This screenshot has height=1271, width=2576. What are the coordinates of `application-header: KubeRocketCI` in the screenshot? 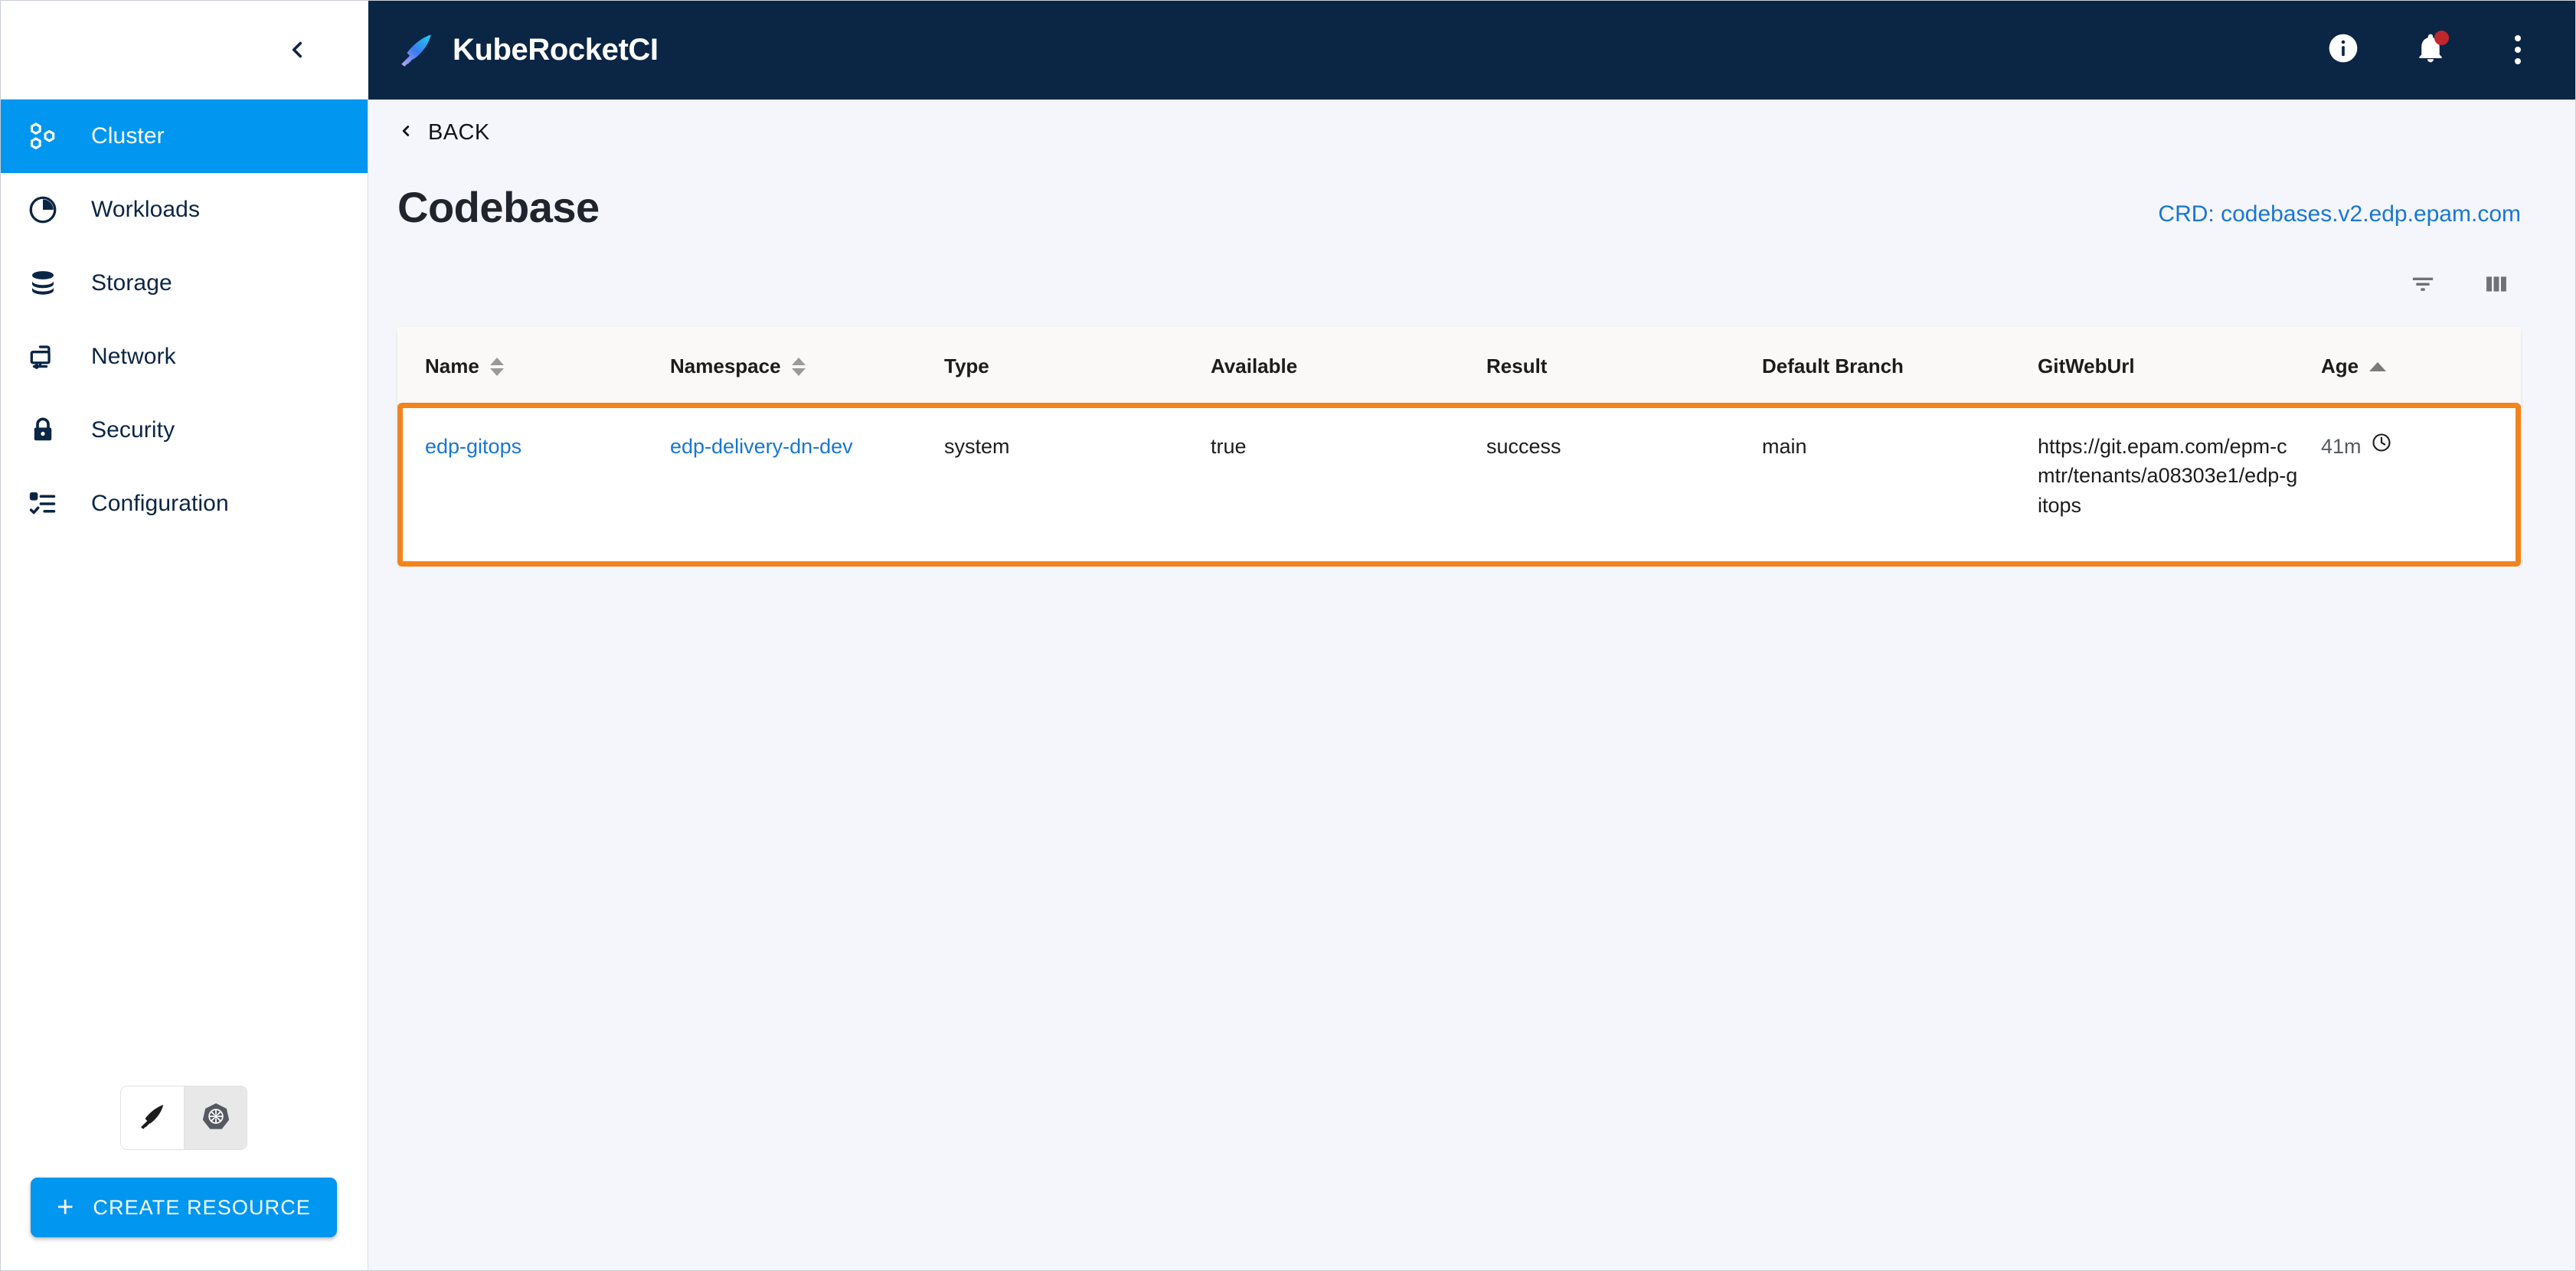 It's located at (1472, 50).